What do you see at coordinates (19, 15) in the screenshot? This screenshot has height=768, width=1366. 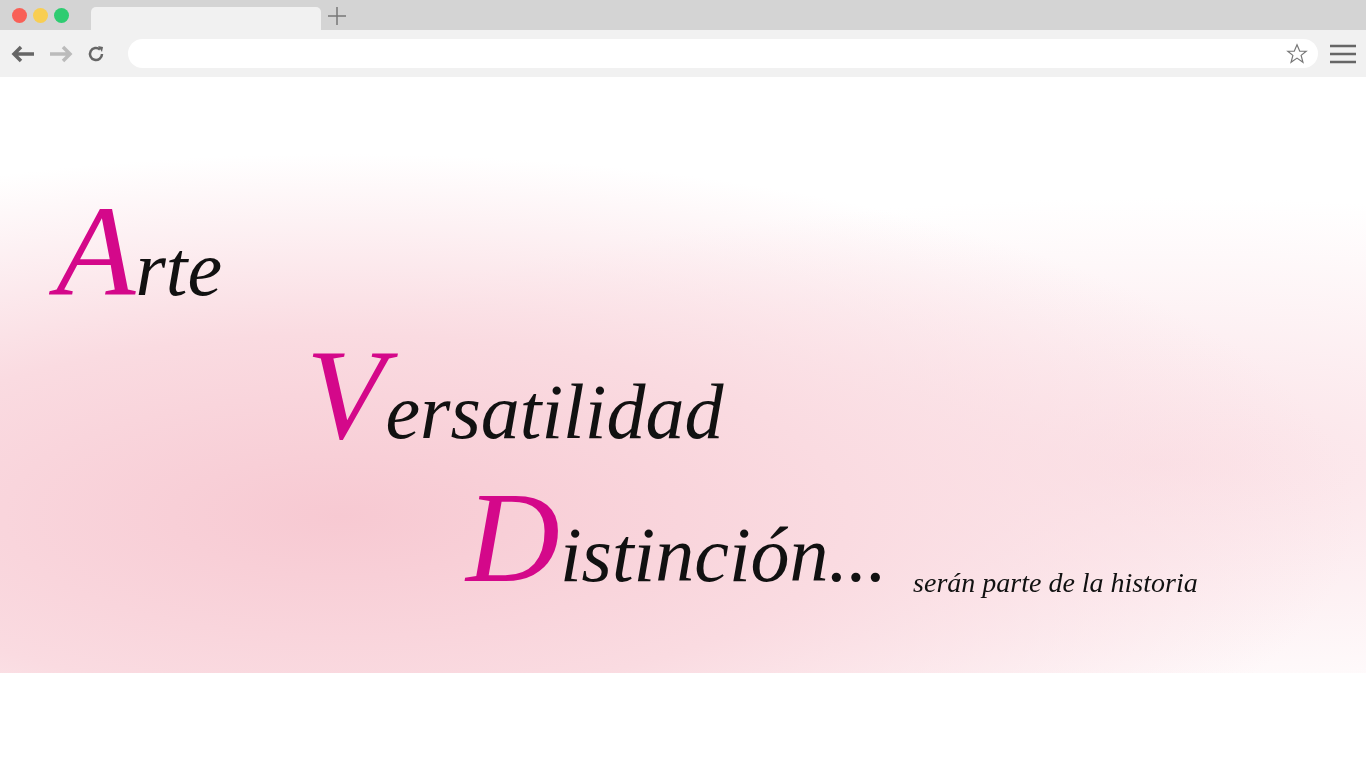 I see `close-window-button` at bounding box center [19, 15].